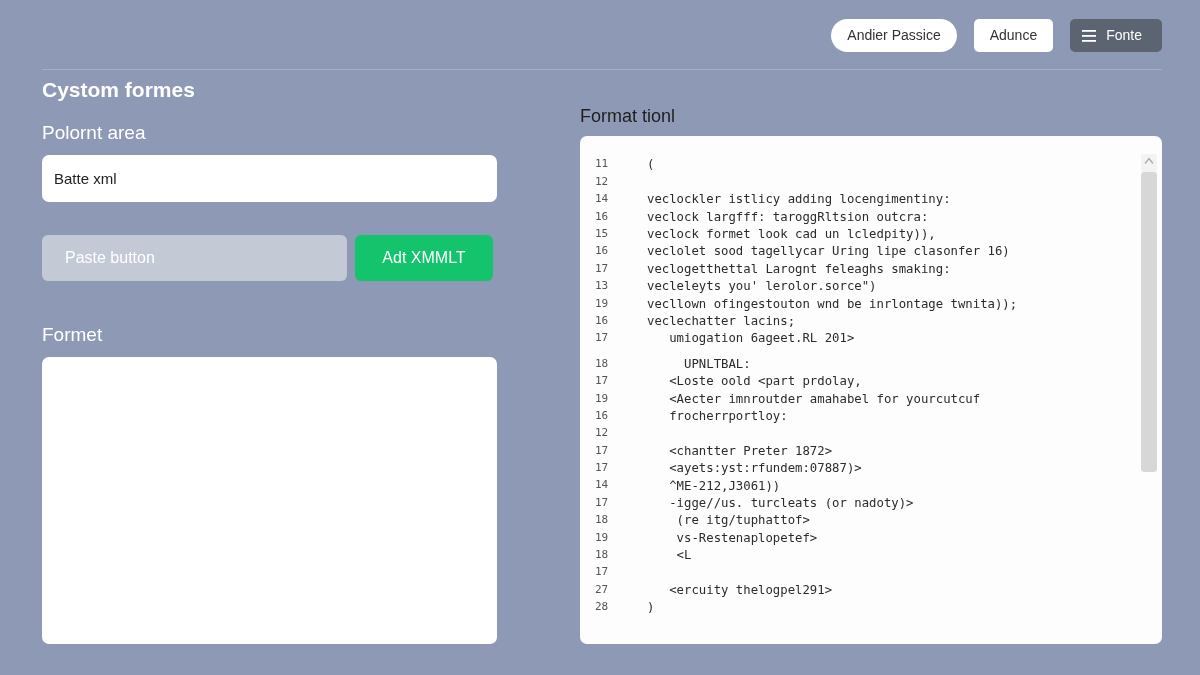 The width and height of the screenshot is (1200, 675). I want to click on code-line: veclockler istlicy adding locengimentiny:, so click(799, 200).